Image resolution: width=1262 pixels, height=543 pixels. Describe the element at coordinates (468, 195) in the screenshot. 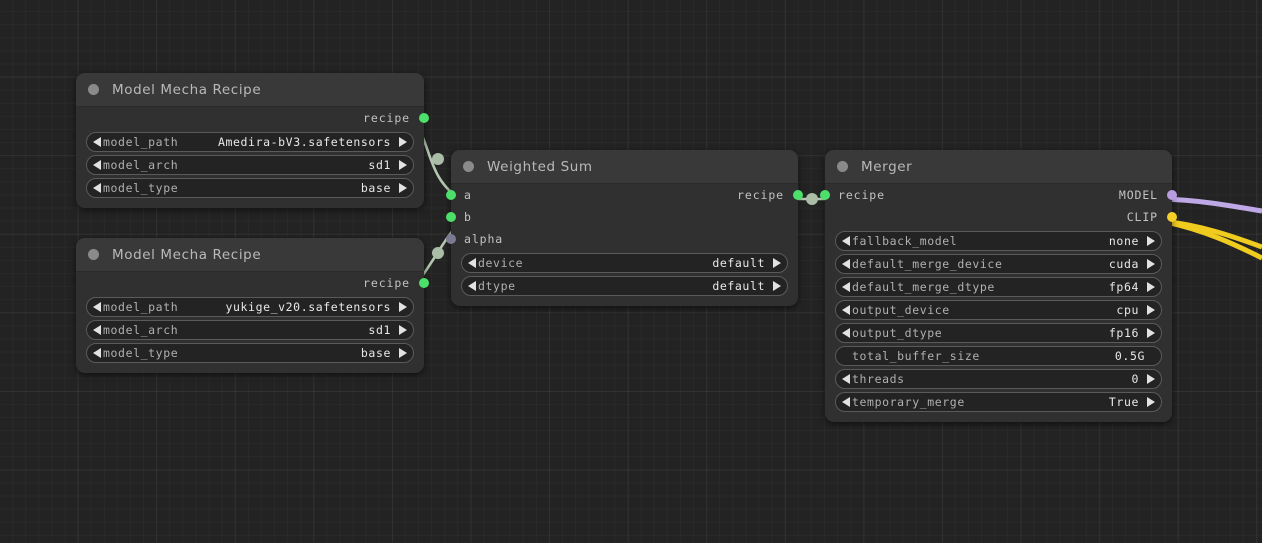

I see `input-slot-label: a` at that location.